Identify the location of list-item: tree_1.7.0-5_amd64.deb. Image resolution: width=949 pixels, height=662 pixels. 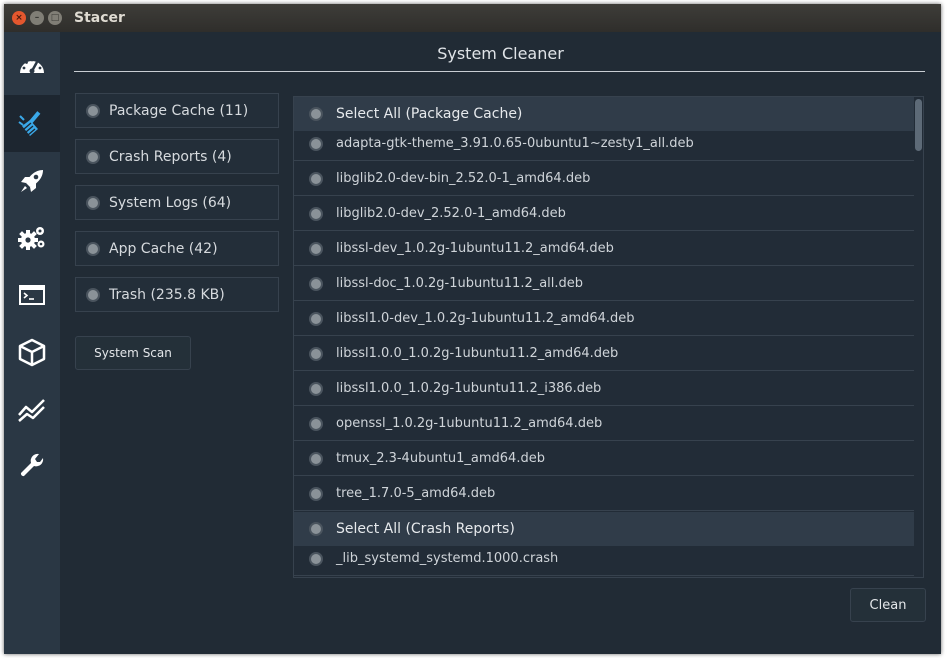
(604, 494).